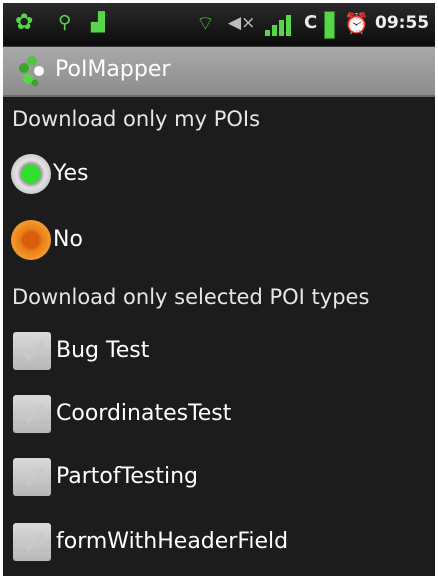  What do you see at coordinates (219, 72) in the screenshot?
I see `title-bar: PoIMapper` at bounding box center [219, 72].